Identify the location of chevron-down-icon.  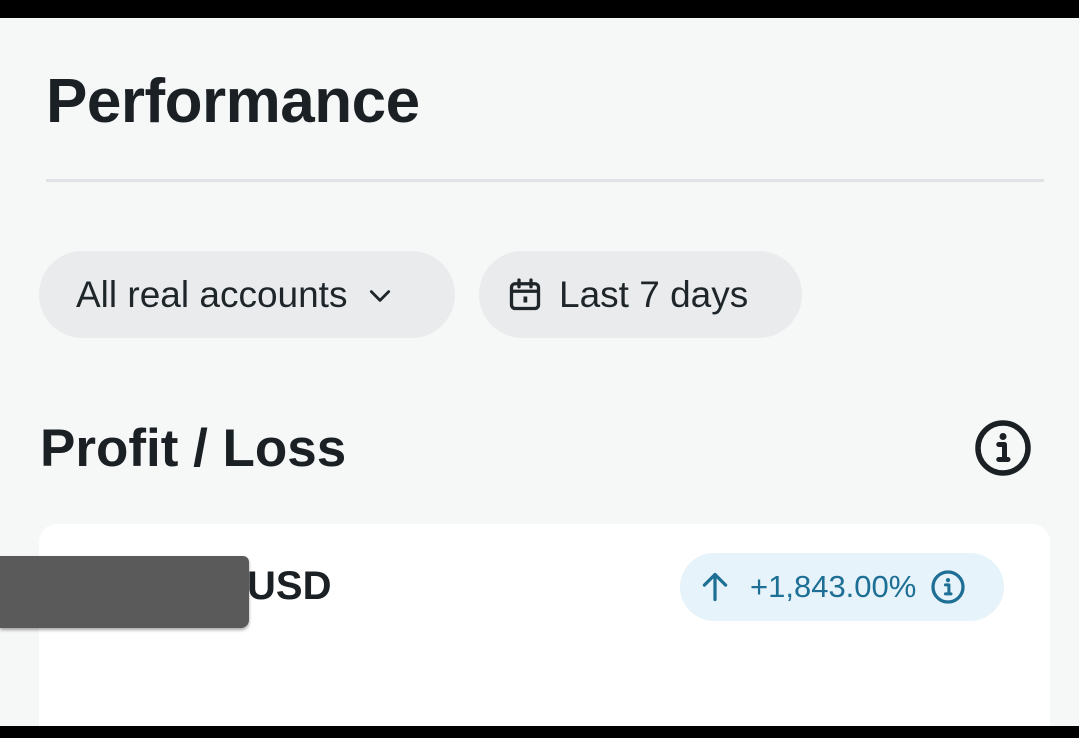
(380, 295).